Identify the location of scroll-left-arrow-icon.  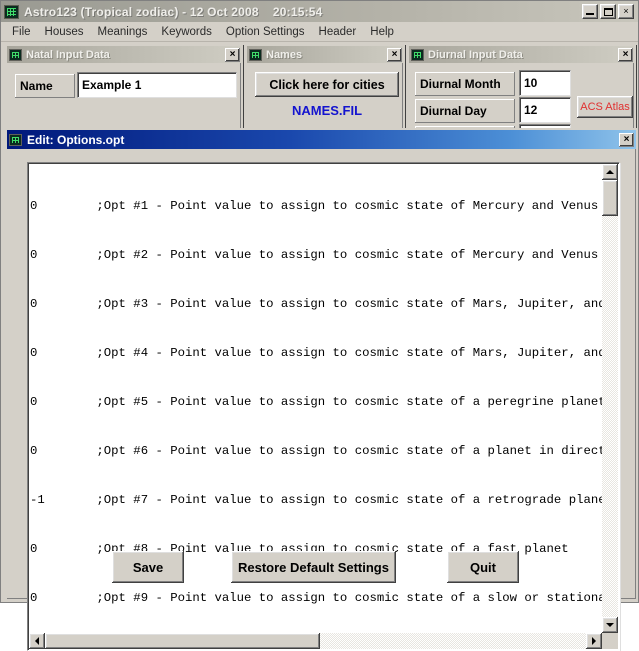
(37, 641).